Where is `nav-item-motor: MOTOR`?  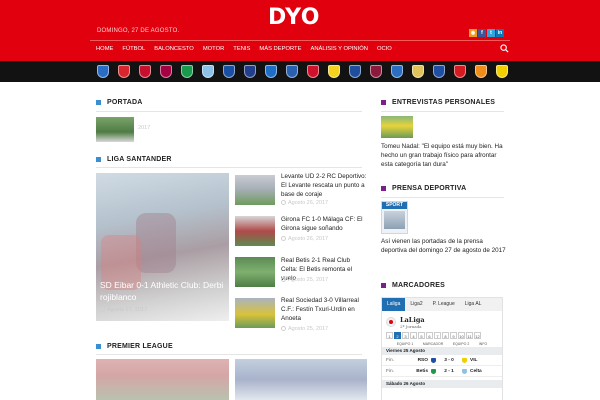 nav-item-motor: MOTOR is located at coordinates (213, 49).